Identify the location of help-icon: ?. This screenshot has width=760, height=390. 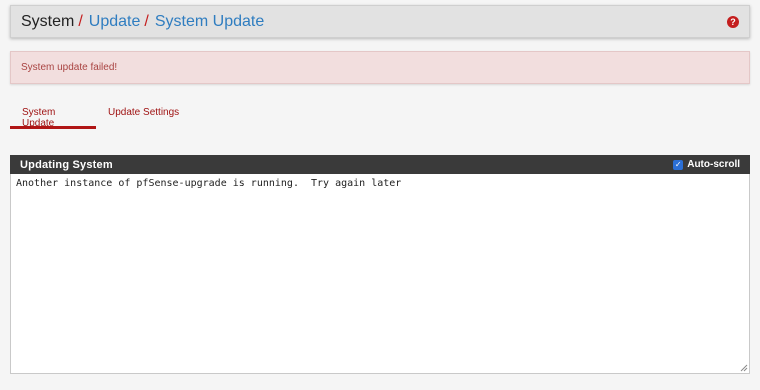
(733, 22).